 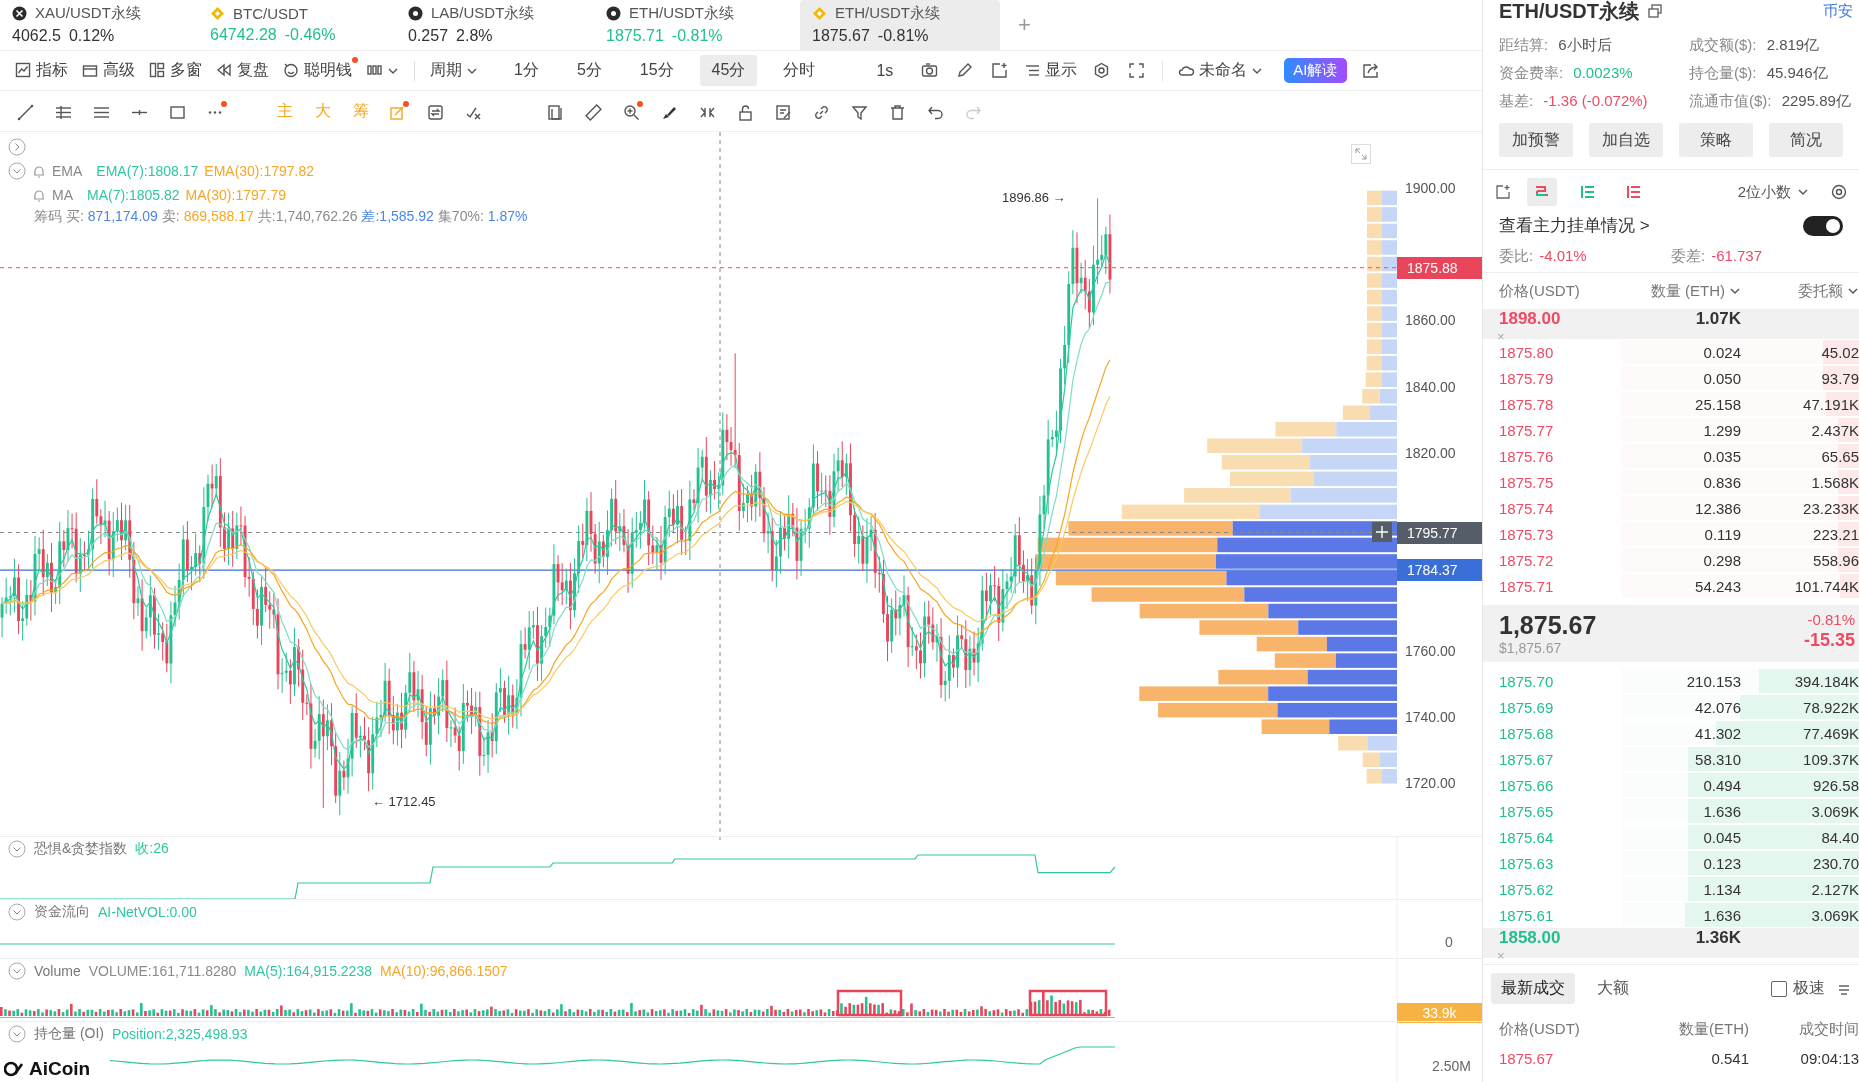 What do you see at coordinates (1613, 988) in the screenshot?
I see `trades-tab: 大额` at bounding box center [1613, 988].